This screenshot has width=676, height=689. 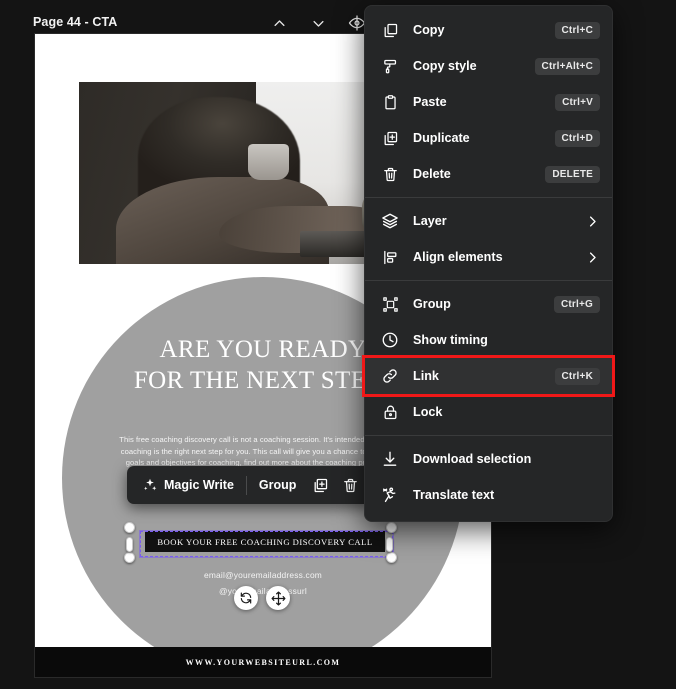 I want to click on menu-item-group-label: Group, so click(x=432, y=304).